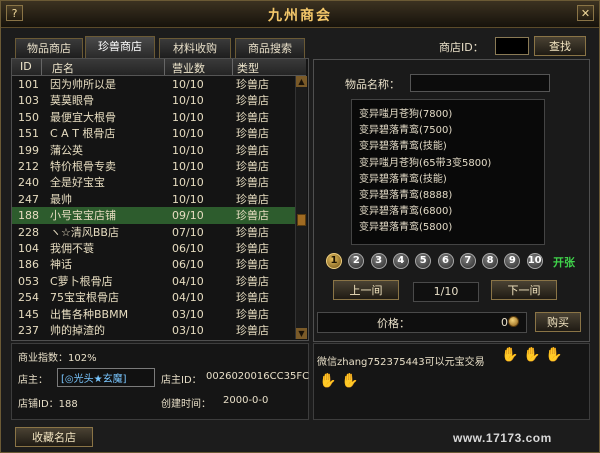 This screenshot has width=600, height=453. What do you see at coordinates (560, 46) in the screenshot?
I see `search-button: 查找` at bounding box center [560, 46].